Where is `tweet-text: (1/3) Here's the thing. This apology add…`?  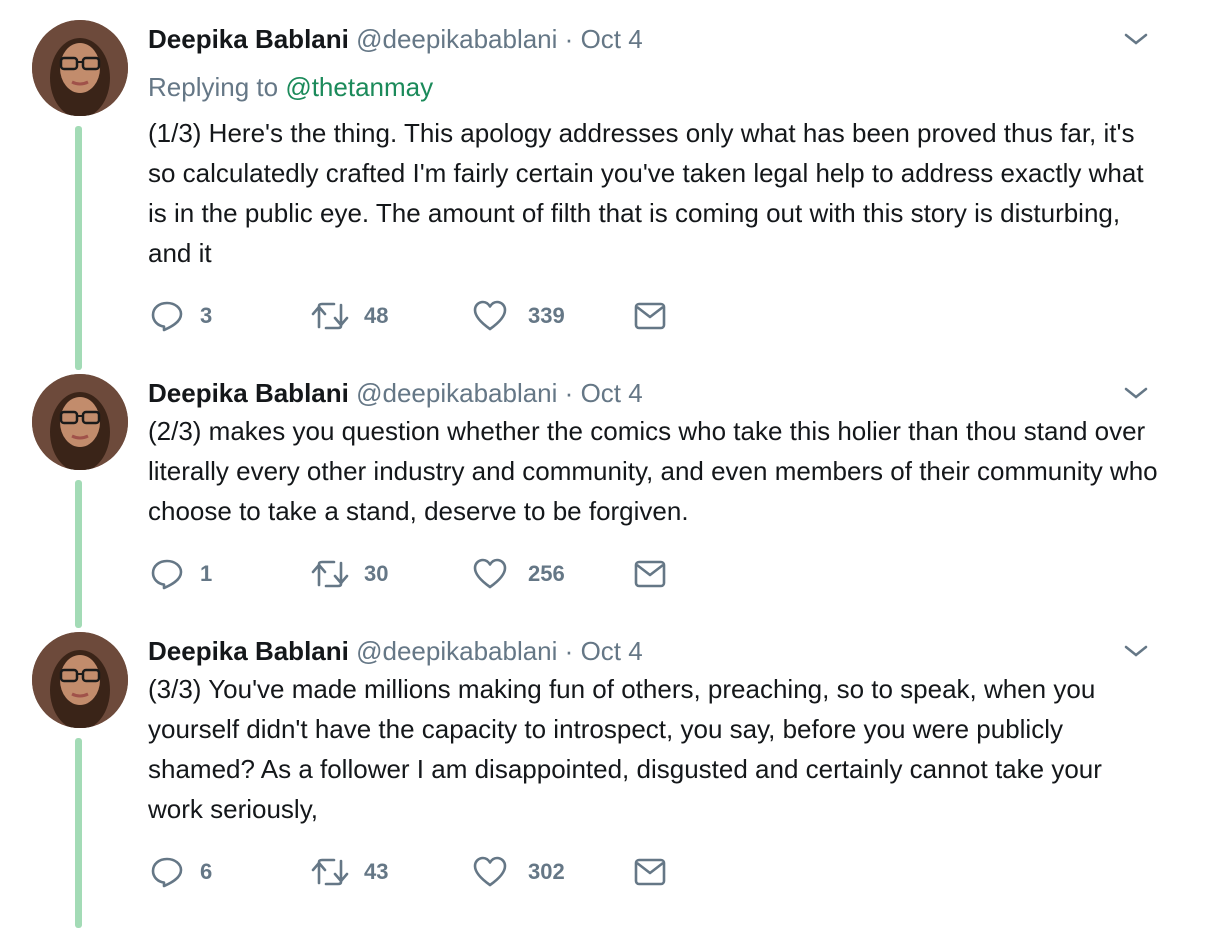
tweet-text: (1/3) Here's the thing. This apology add… is located at coordinates (646, 193).